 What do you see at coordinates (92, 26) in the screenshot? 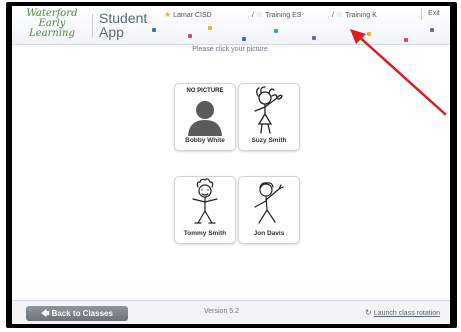
I see `logo-divider` at bounding box center [92, 26].